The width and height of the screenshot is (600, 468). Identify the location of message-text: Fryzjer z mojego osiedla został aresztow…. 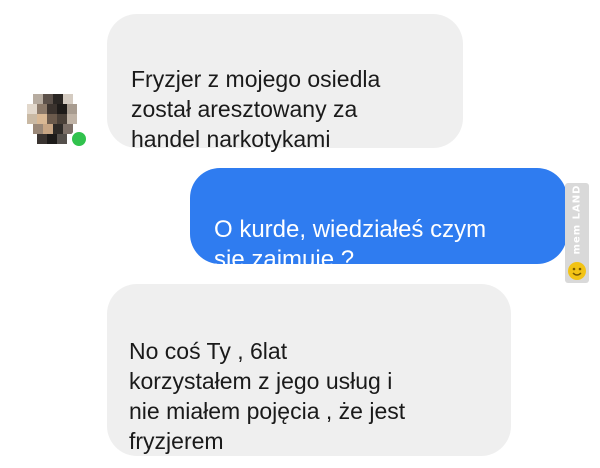
(256, 109).